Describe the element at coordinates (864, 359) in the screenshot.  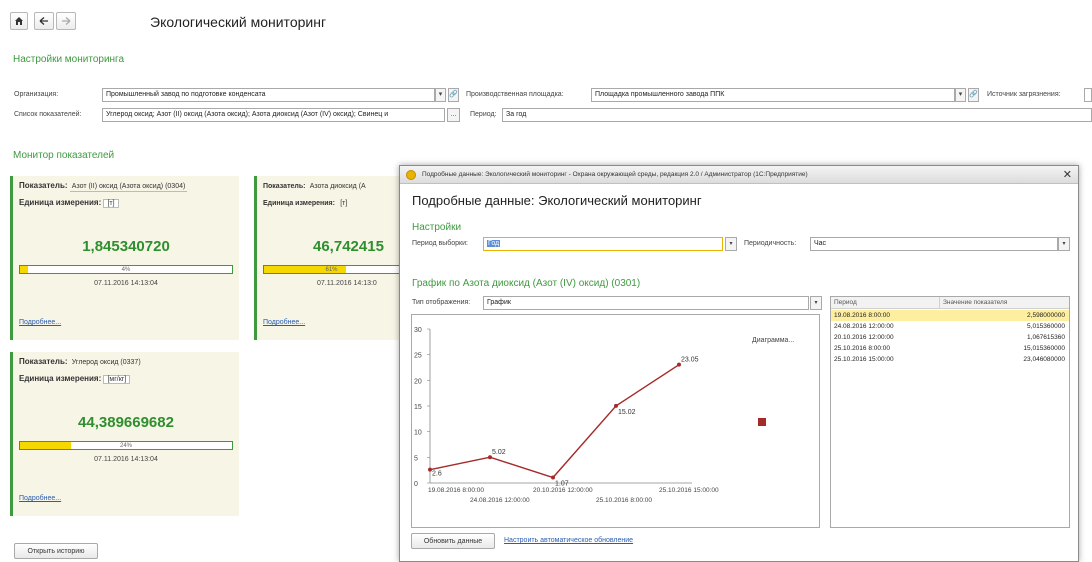
I see `cell-period: 25.10.2016 15:00:00` at that location.